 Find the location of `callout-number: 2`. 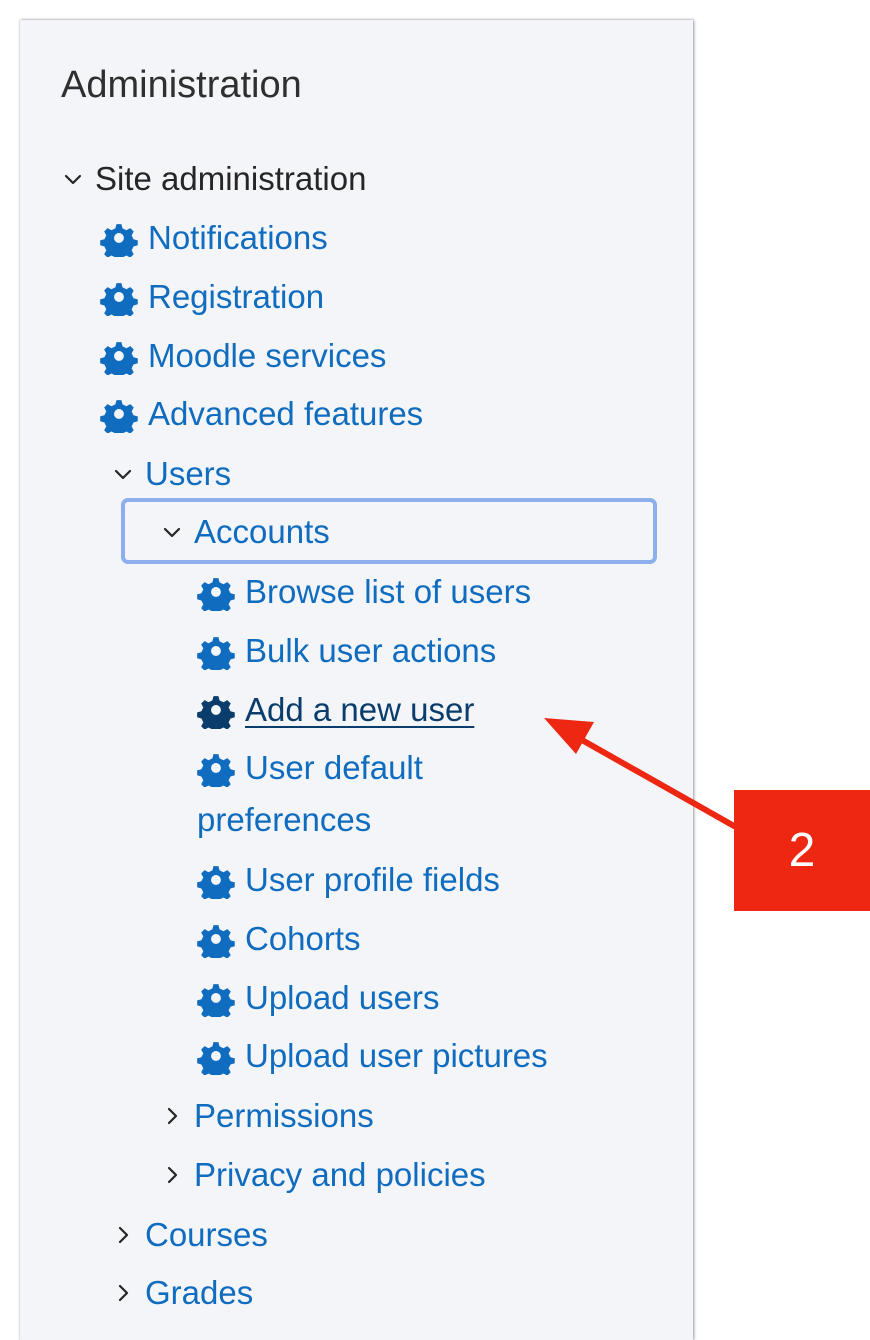

callout-number: 2 is located at coordinates (802, 850).